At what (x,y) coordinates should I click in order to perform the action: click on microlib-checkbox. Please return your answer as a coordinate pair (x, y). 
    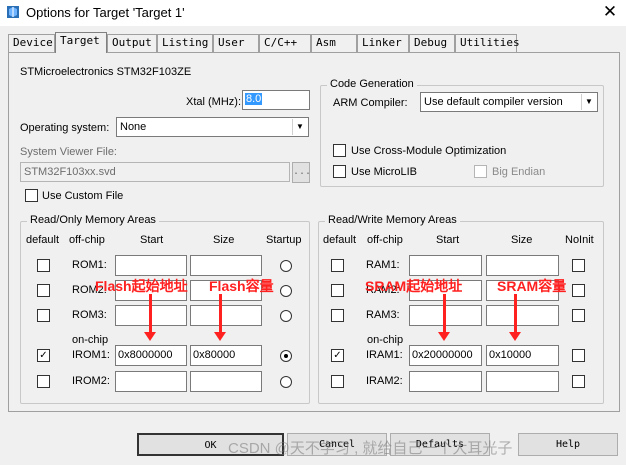
    Looking at the image, I should click on (339, 171).